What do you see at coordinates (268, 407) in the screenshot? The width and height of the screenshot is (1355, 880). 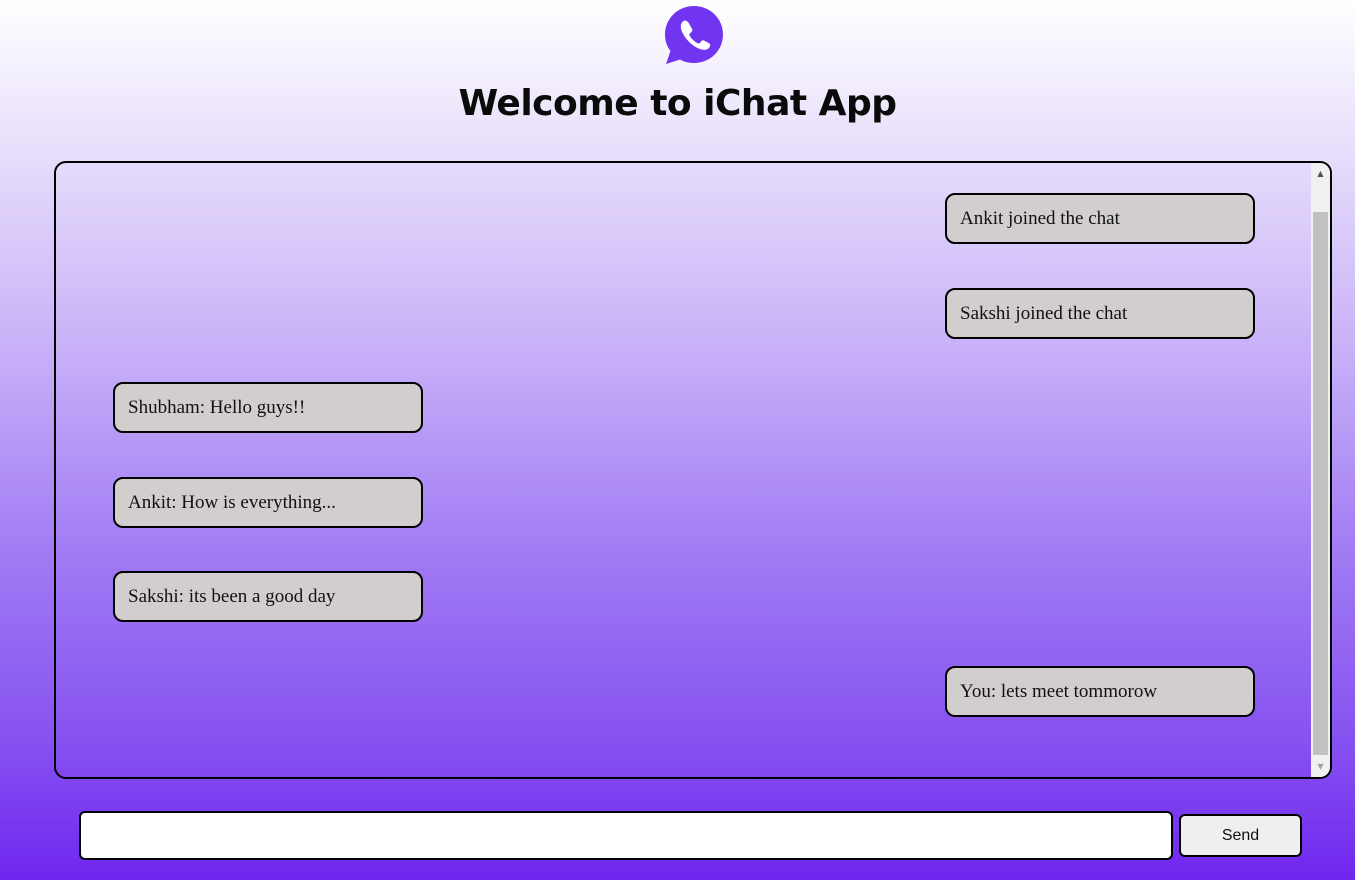 I see `message-bubble: Shubham: Hello guys!!` at bounding box center [268, 407].